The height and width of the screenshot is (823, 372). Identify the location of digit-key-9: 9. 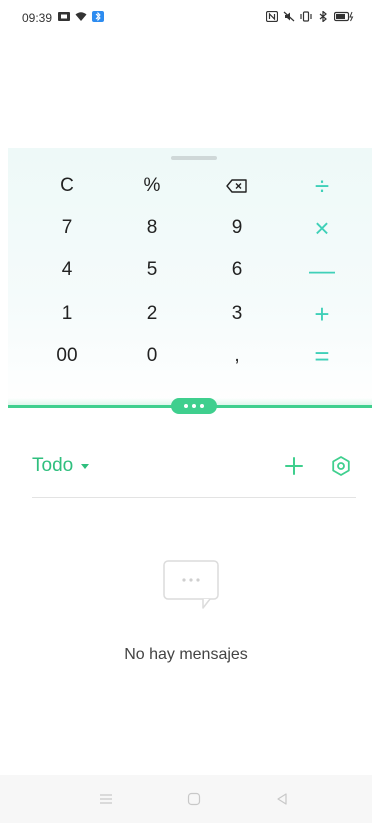
(237, 228).